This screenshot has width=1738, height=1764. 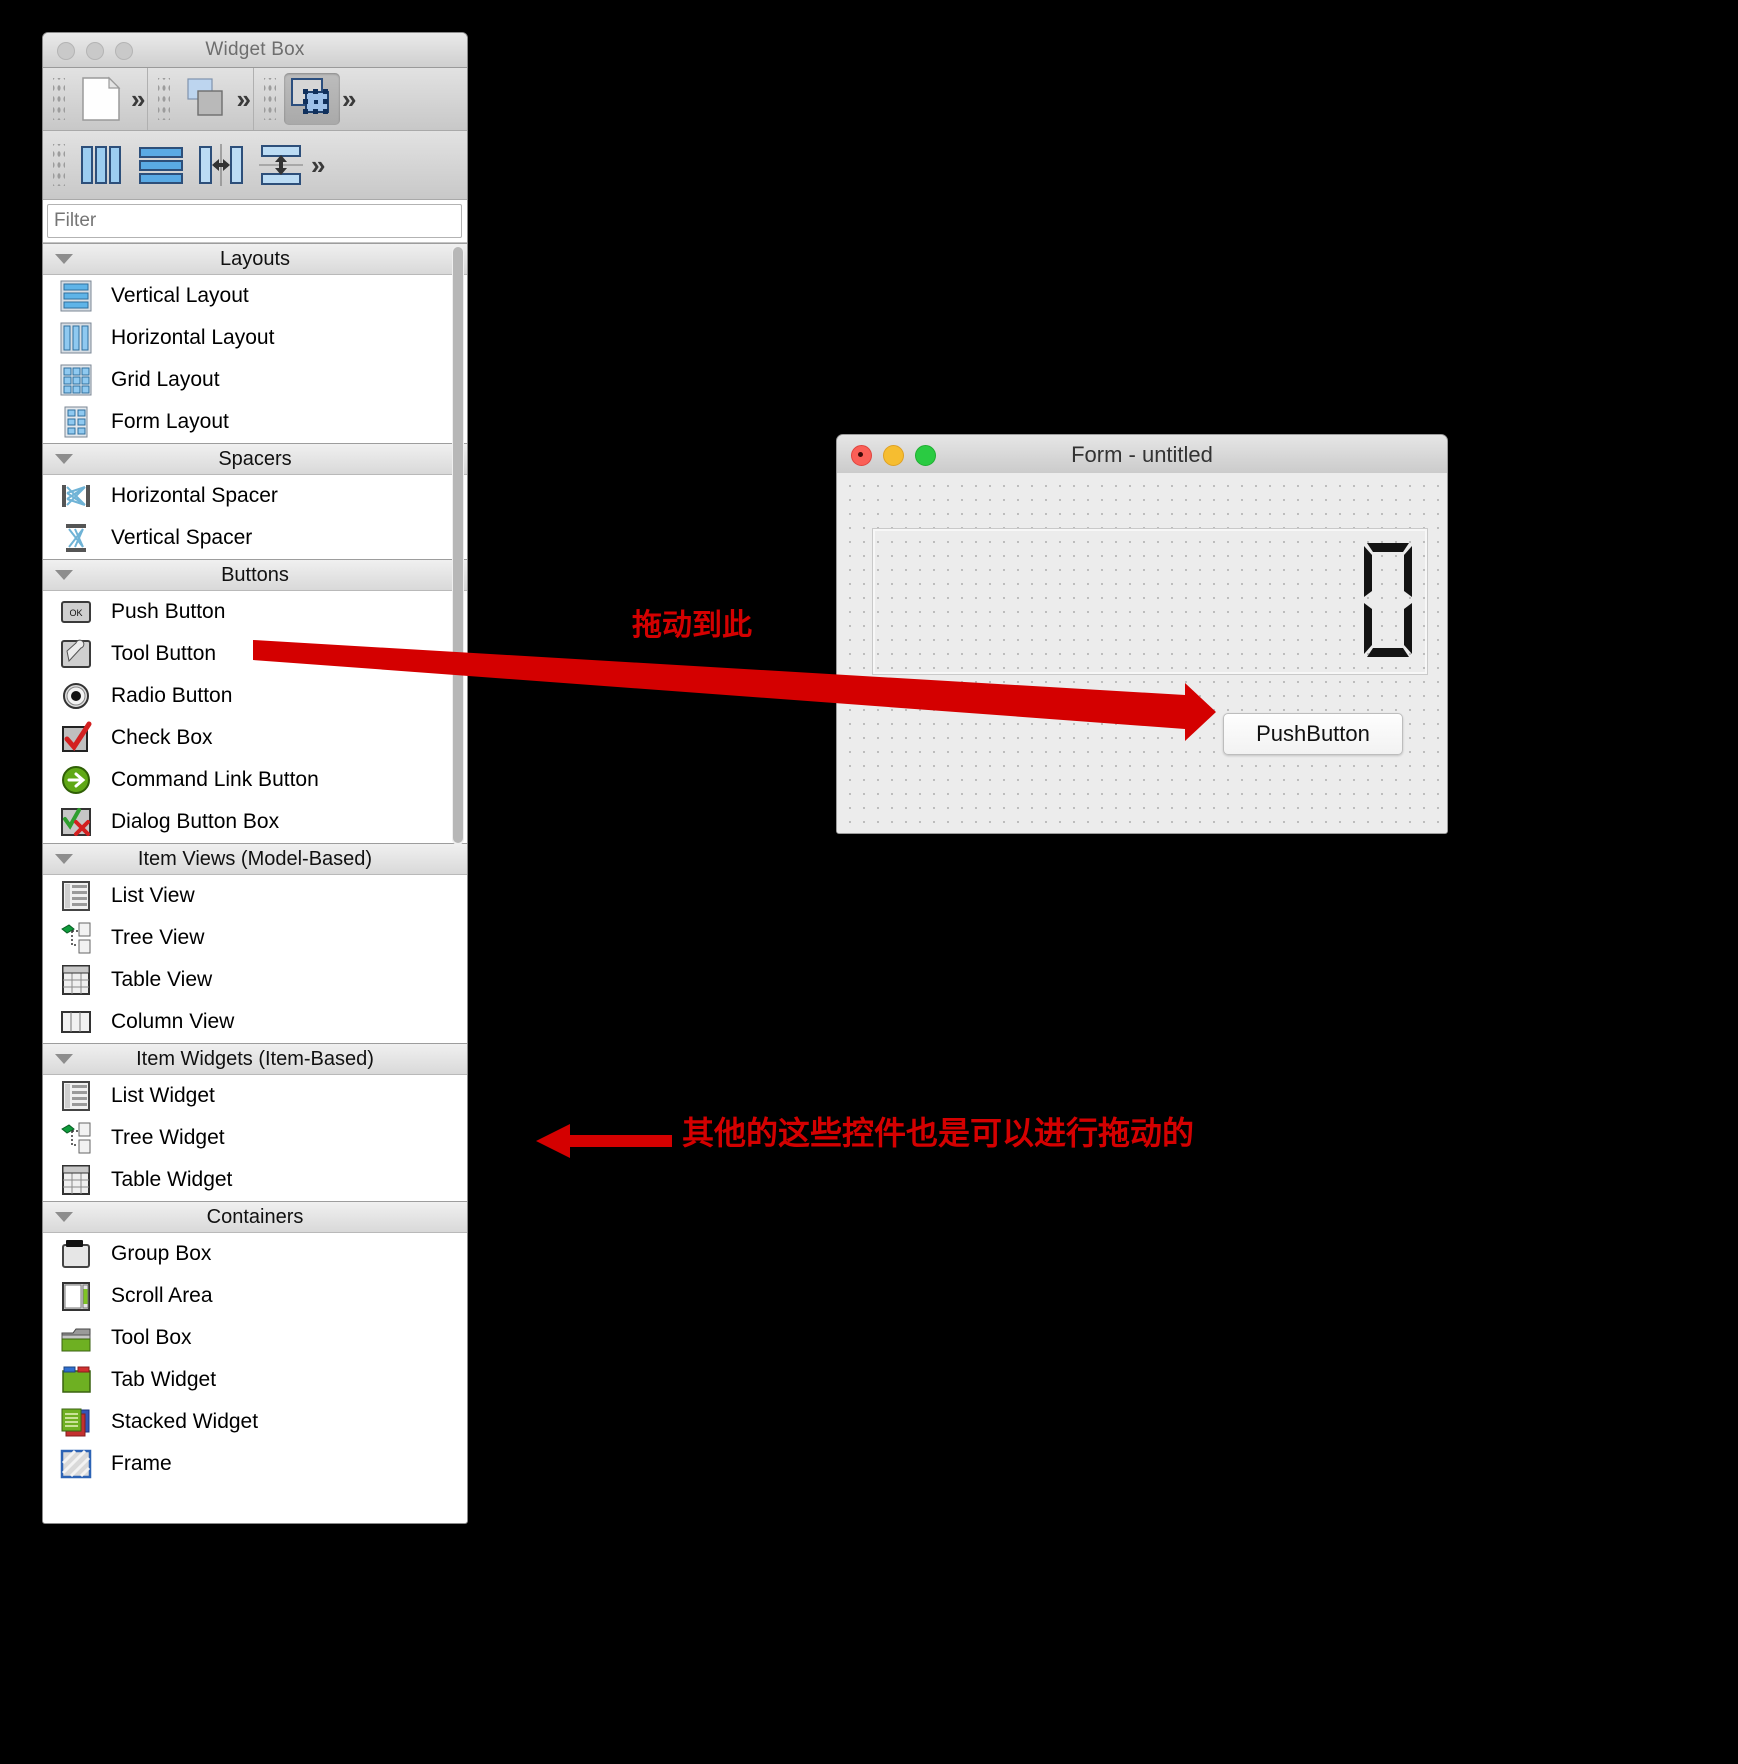 What do you see at coordinates (153, 895) in the screenshot?
I see `widget-item-label: List View` at bounding box center [153, 895].